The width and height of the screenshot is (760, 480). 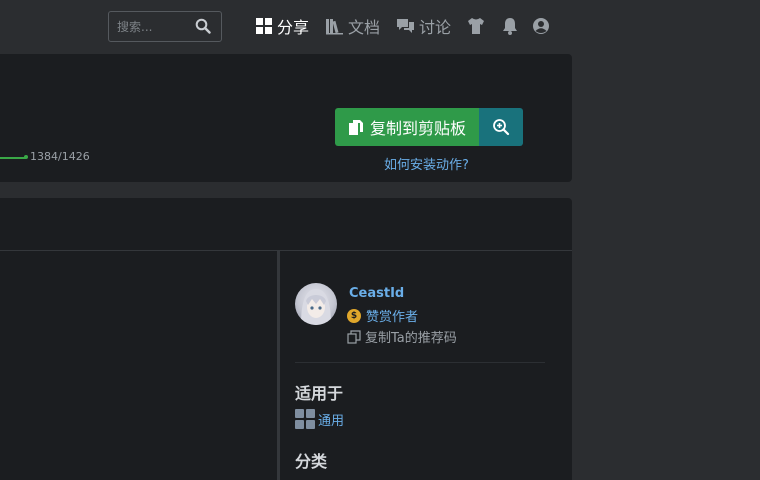 I want to click on bell-icon, so click(x=510, y=26).